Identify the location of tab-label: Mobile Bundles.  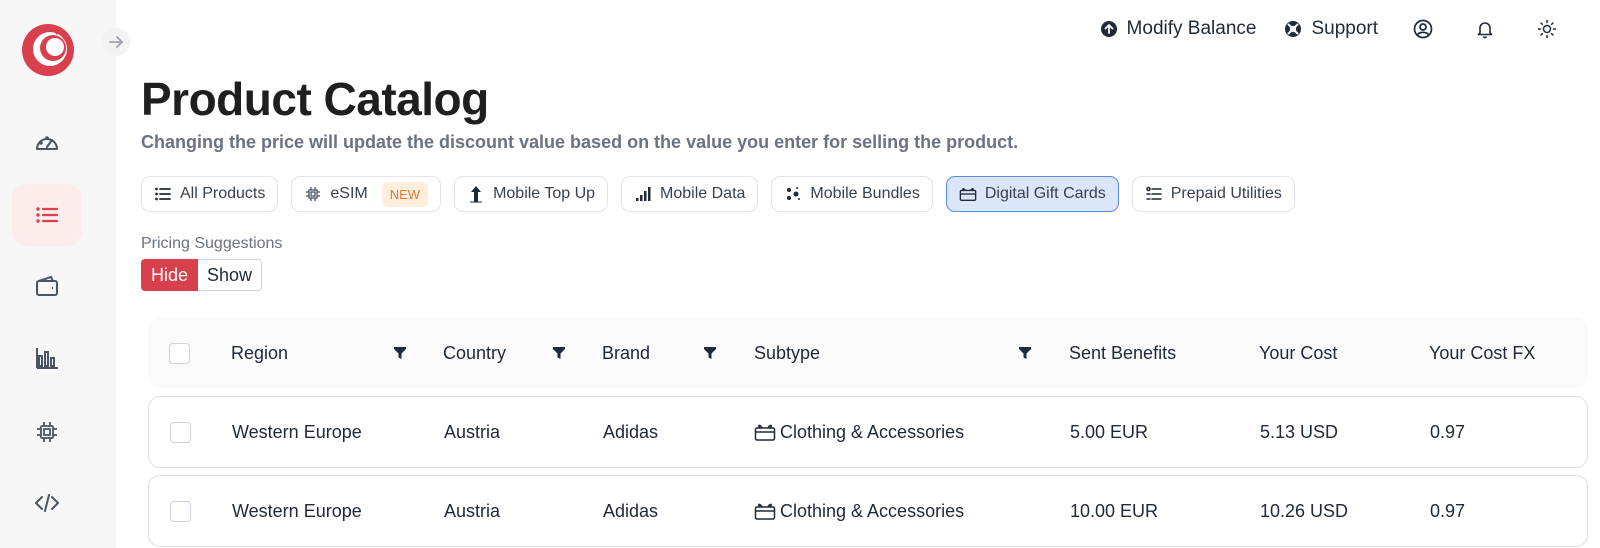
(865, 193).